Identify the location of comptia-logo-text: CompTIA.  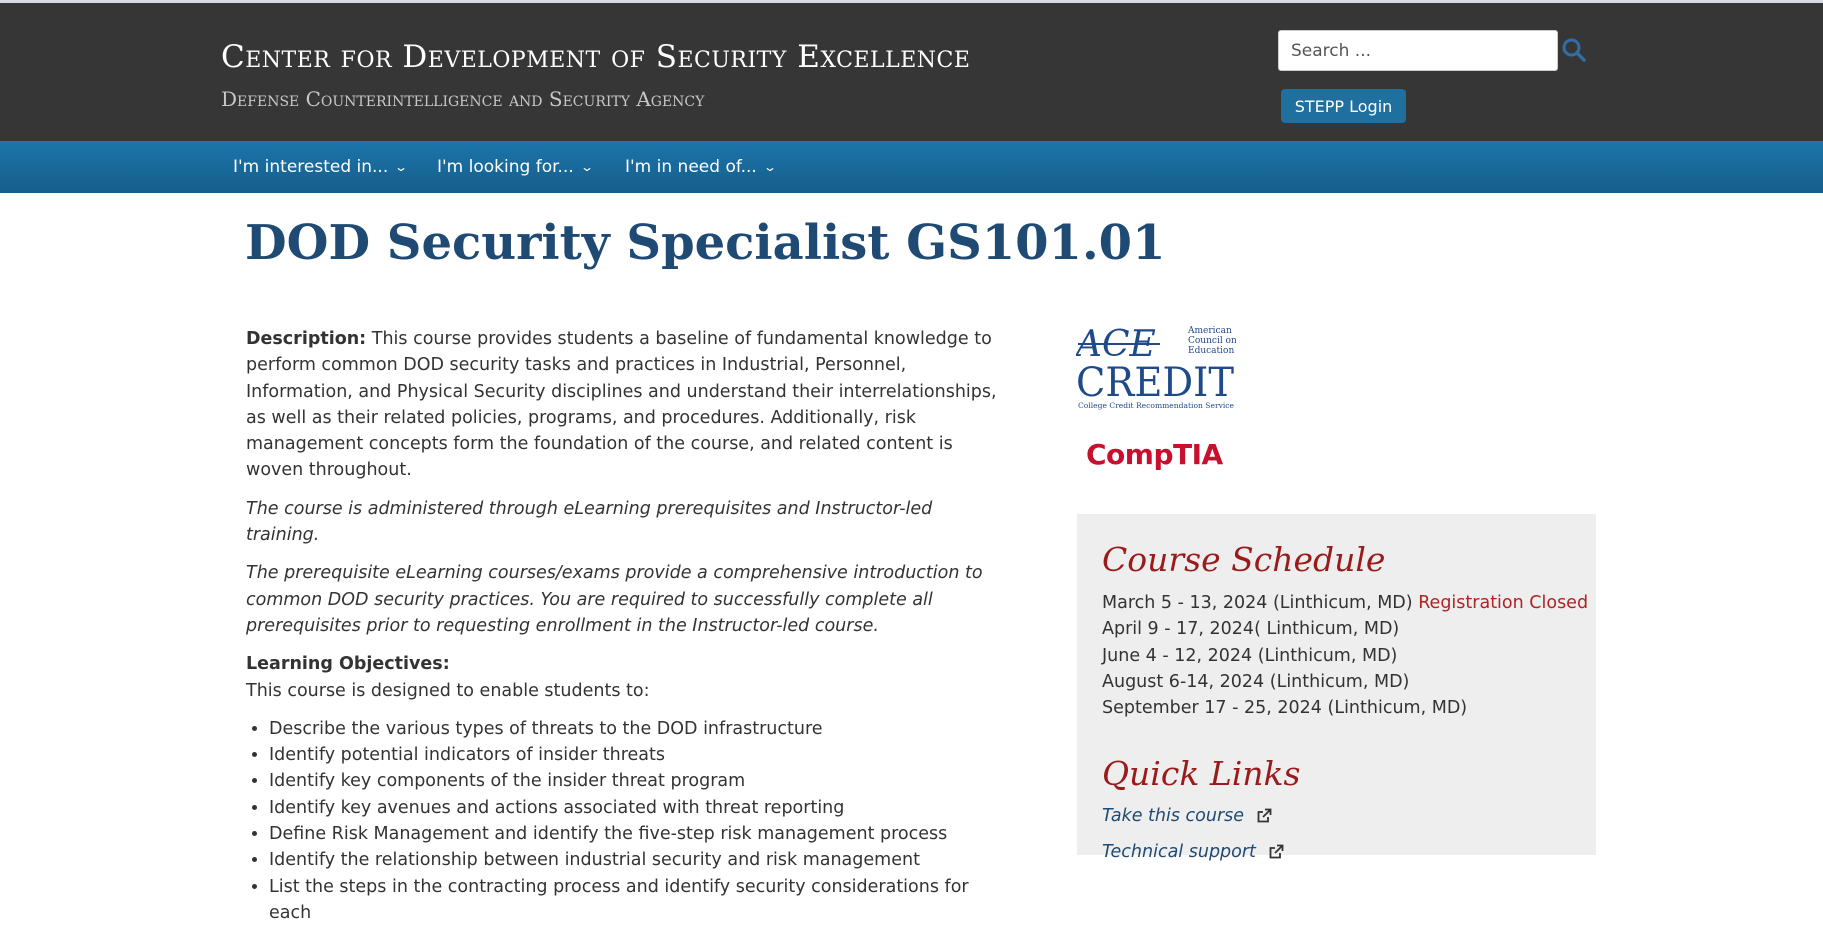
(1154, 454).